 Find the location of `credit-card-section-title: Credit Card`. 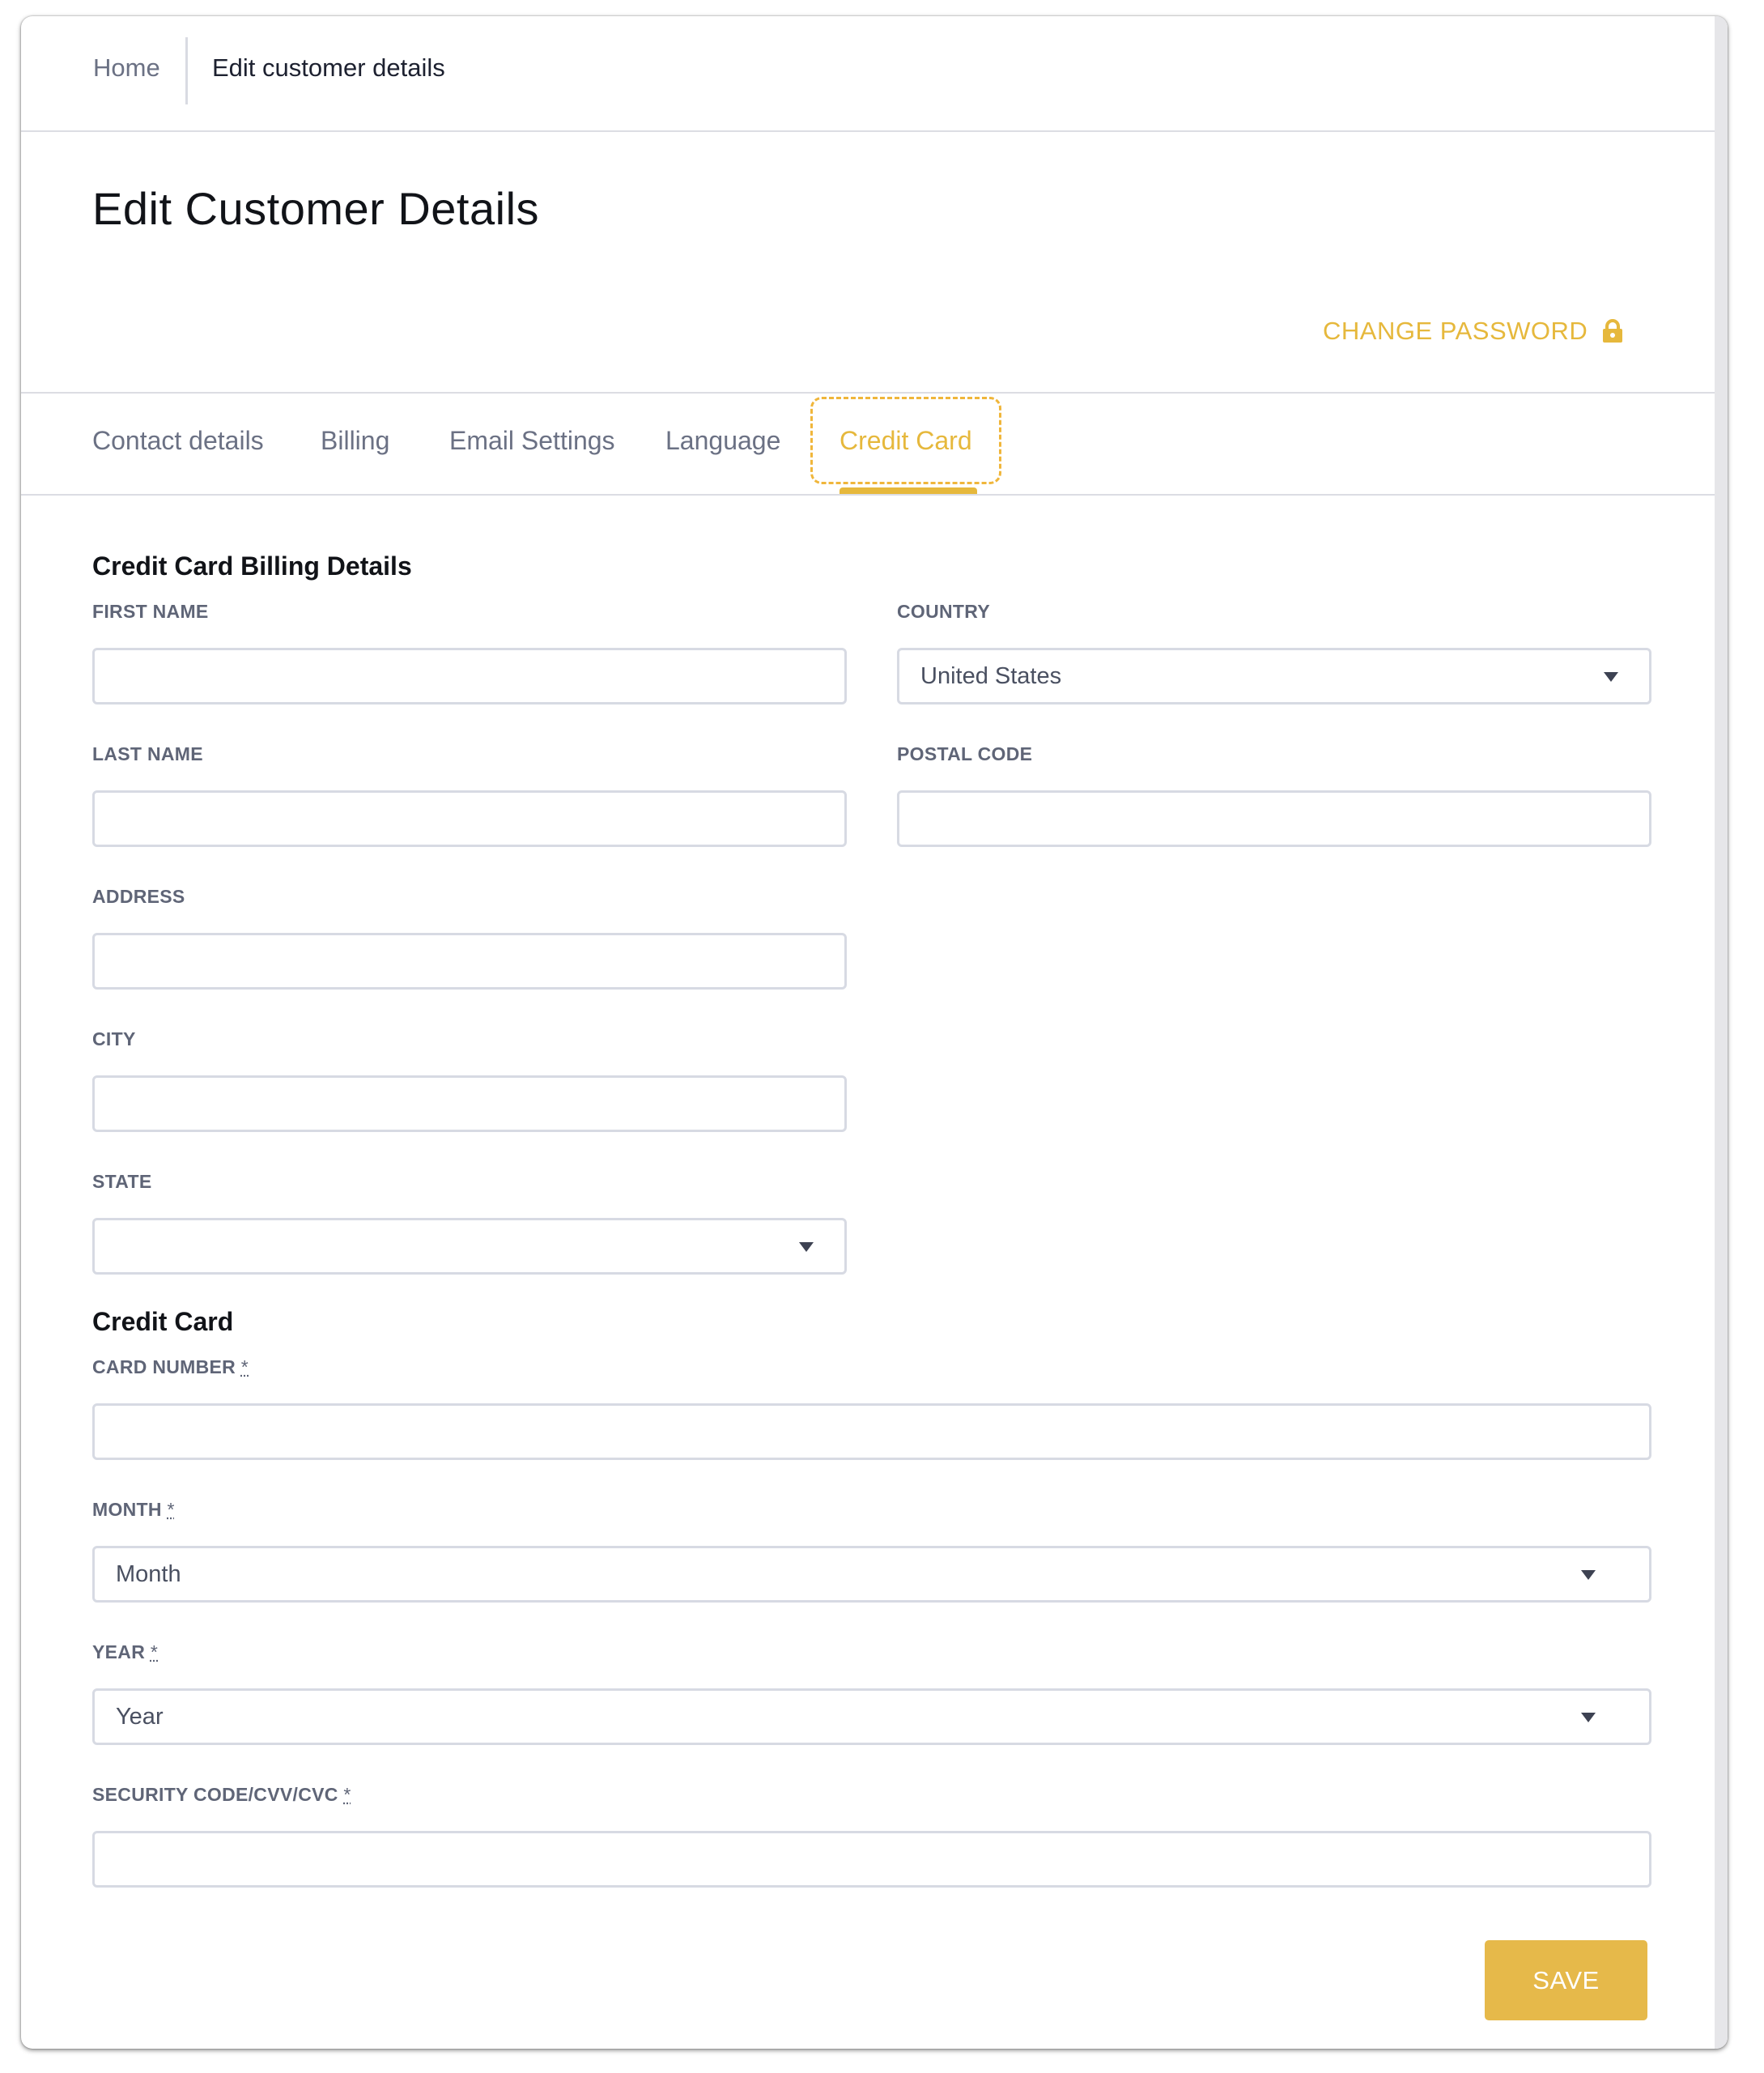

credit-card-section-title: Credit Card is located at coordinates (163, 1322).